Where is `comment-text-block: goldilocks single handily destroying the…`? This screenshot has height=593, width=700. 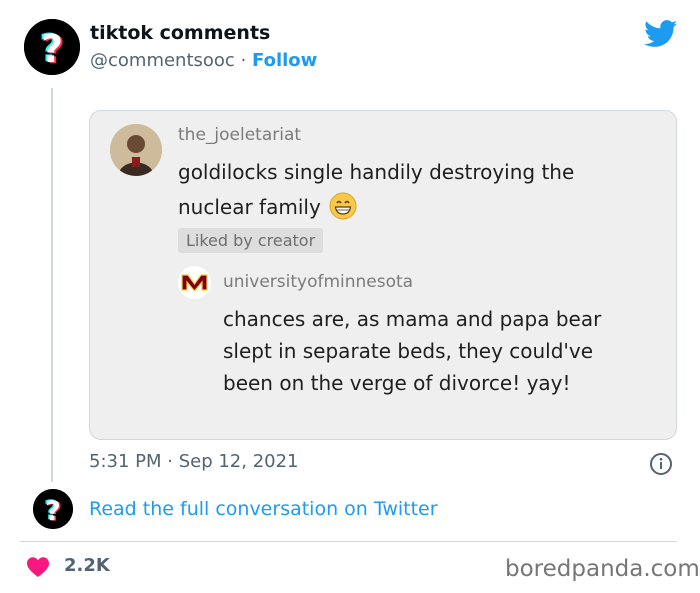
comment-text-block: goldilocks single handily destroying the… is located at coordinates (388, 190).